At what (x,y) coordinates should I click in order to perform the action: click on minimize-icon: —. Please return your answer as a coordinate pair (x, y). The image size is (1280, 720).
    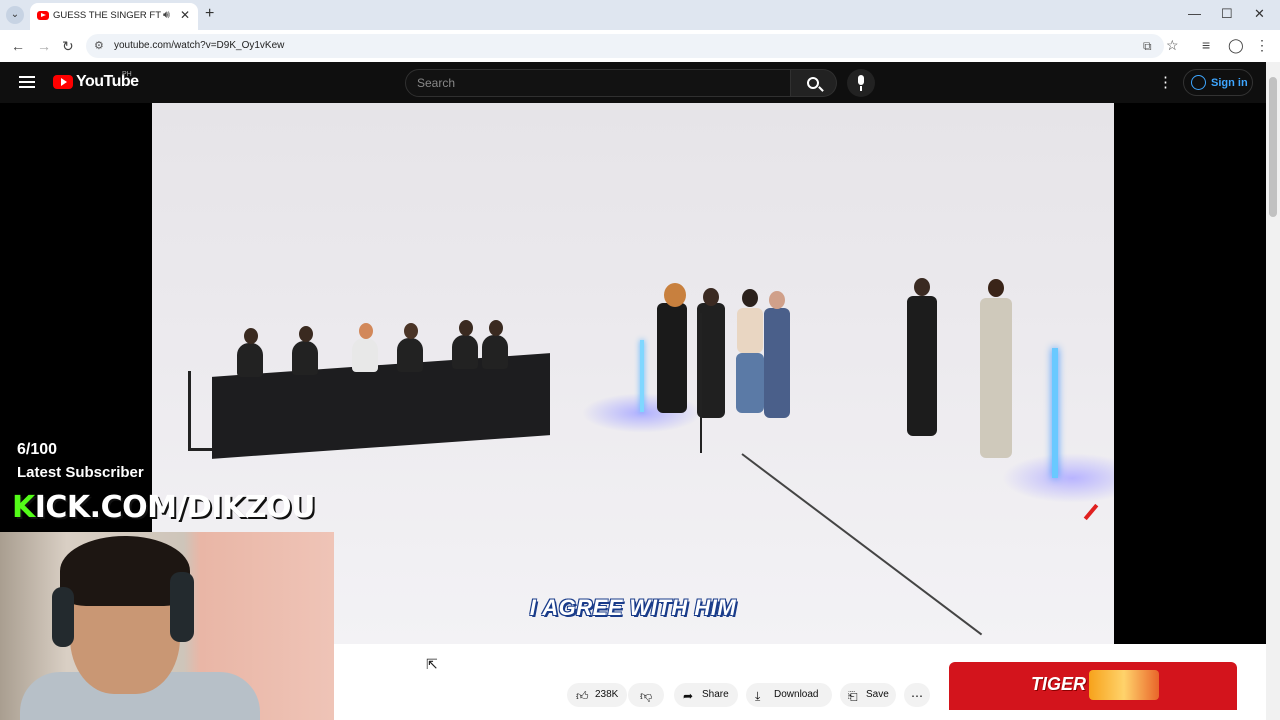
    Looking at the image, I should click on (1194, 13).